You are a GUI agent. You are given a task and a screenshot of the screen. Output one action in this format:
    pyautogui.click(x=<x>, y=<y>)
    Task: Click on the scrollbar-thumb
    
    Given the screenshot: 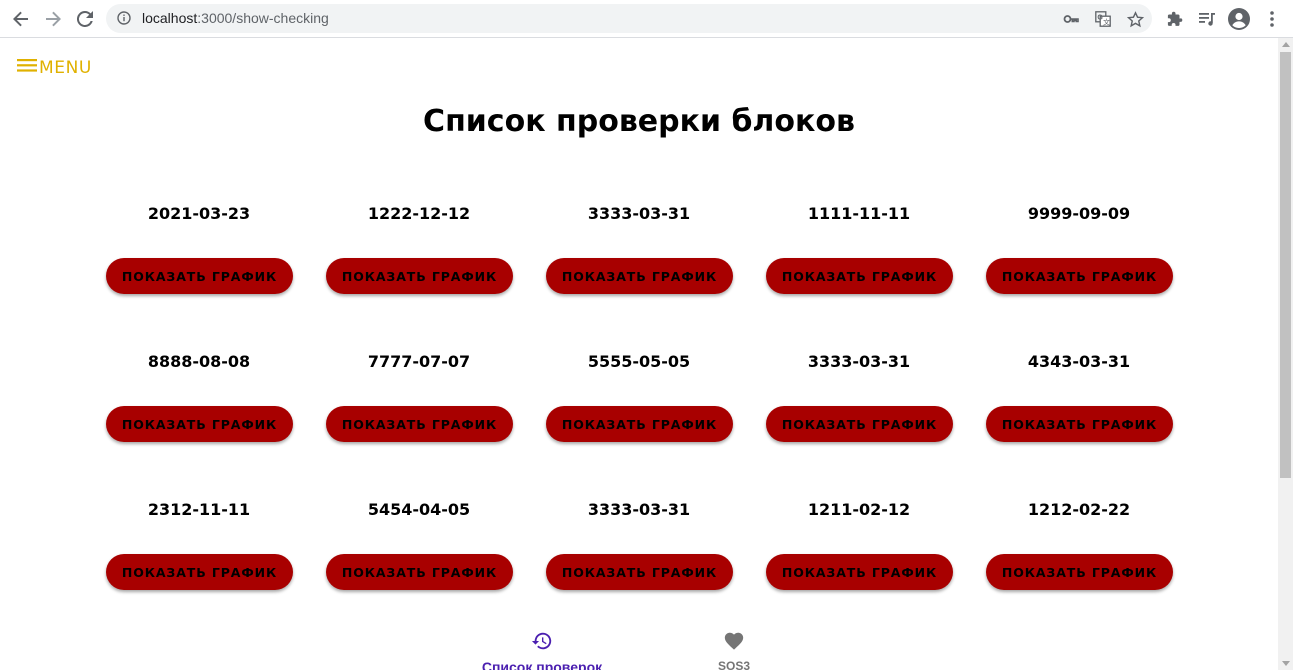 What is the action you would take?
    pyautogui.click(x=1285, y=265)
    